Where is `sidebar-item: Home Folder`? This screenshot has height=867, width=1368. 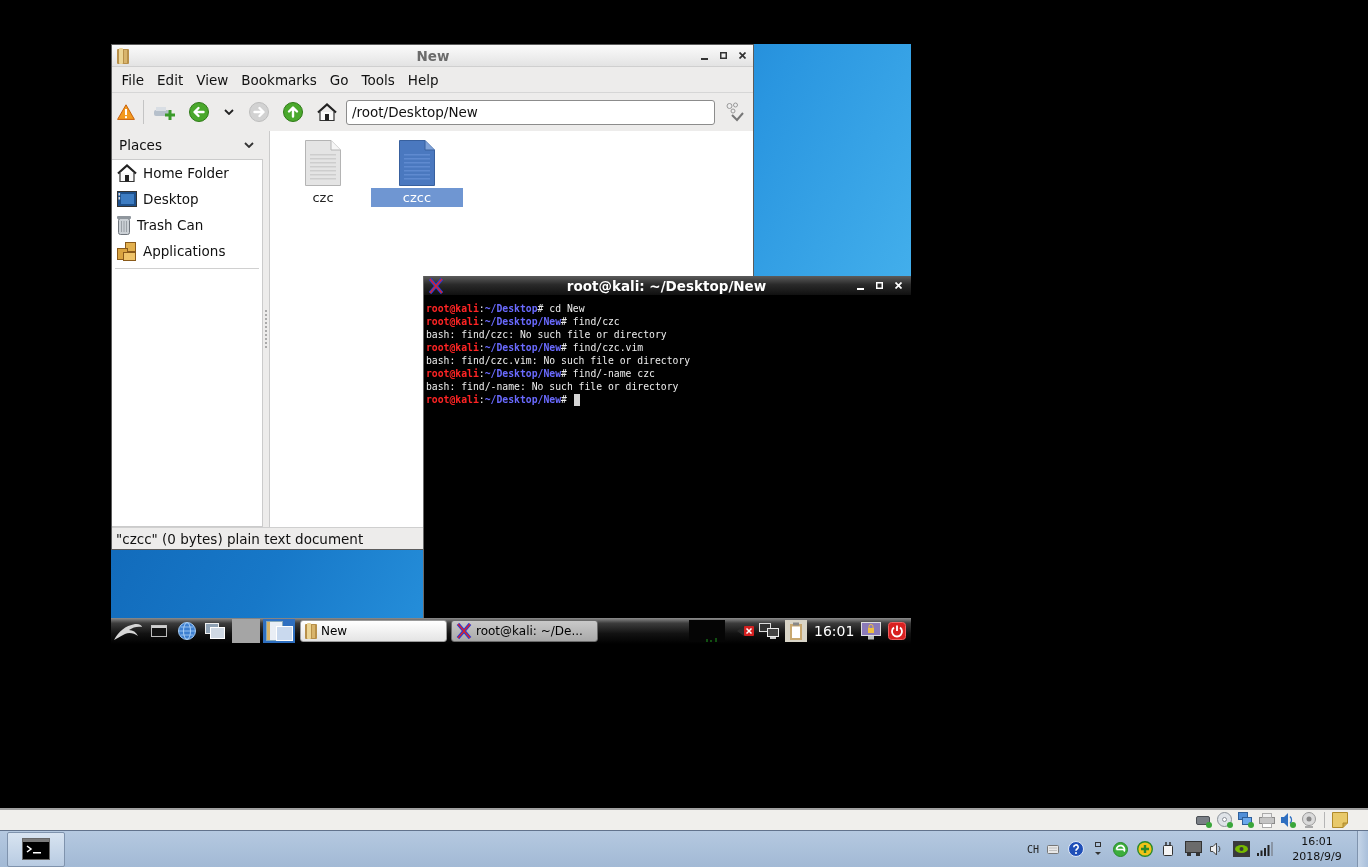 sidebar-item: Home Folder is located at coordinates (187, 173).